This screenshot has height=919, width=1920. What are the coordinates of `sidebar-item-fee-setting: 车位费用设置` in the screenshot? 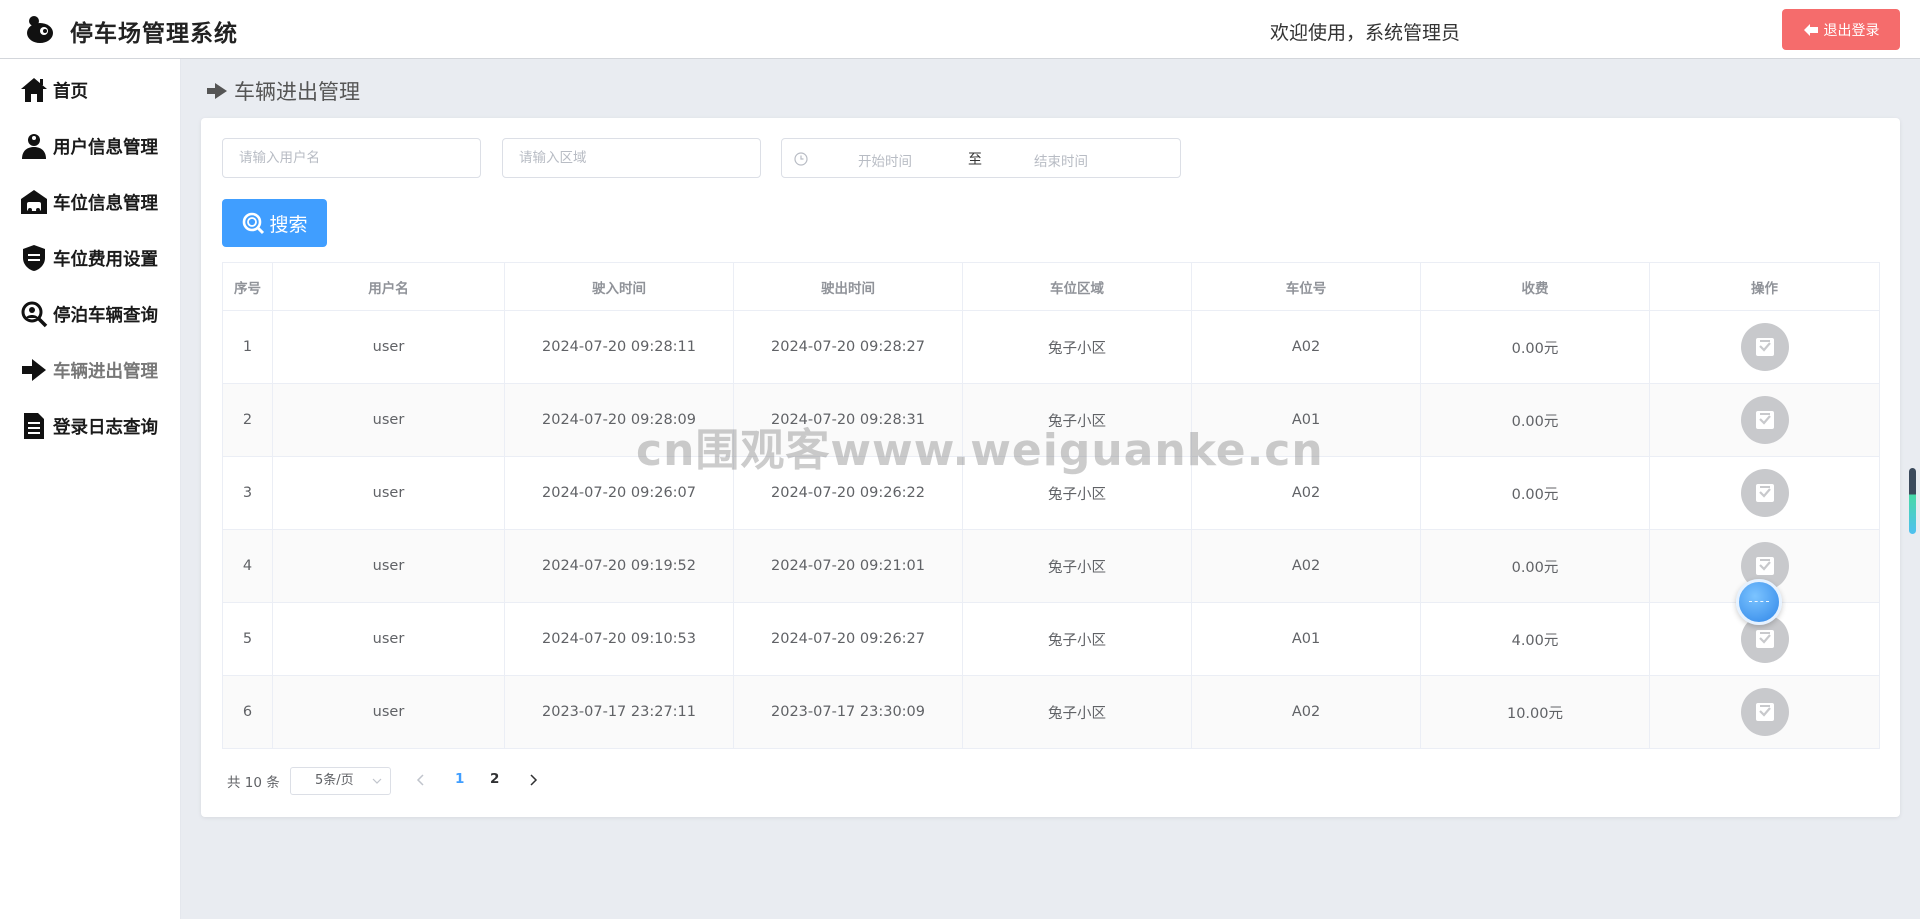 It's located at (89, 258).